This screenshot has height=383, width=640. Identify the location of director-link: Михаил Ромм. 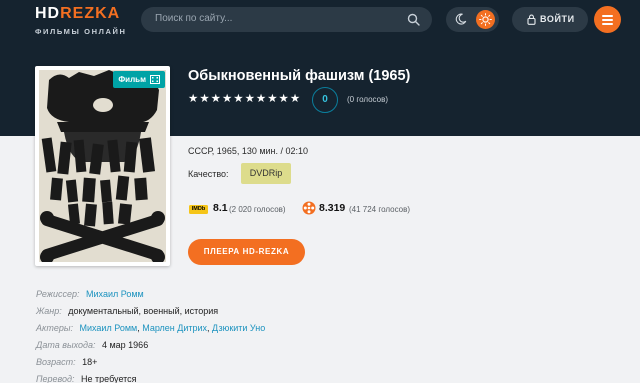
(115, 294).